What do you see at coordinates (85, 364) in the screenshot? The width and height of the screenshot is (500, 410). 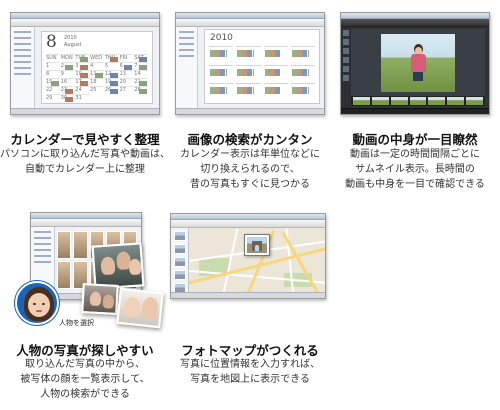 I see `description-line: 取り込んだ写真の中から、` at bounding box center [85, 364].